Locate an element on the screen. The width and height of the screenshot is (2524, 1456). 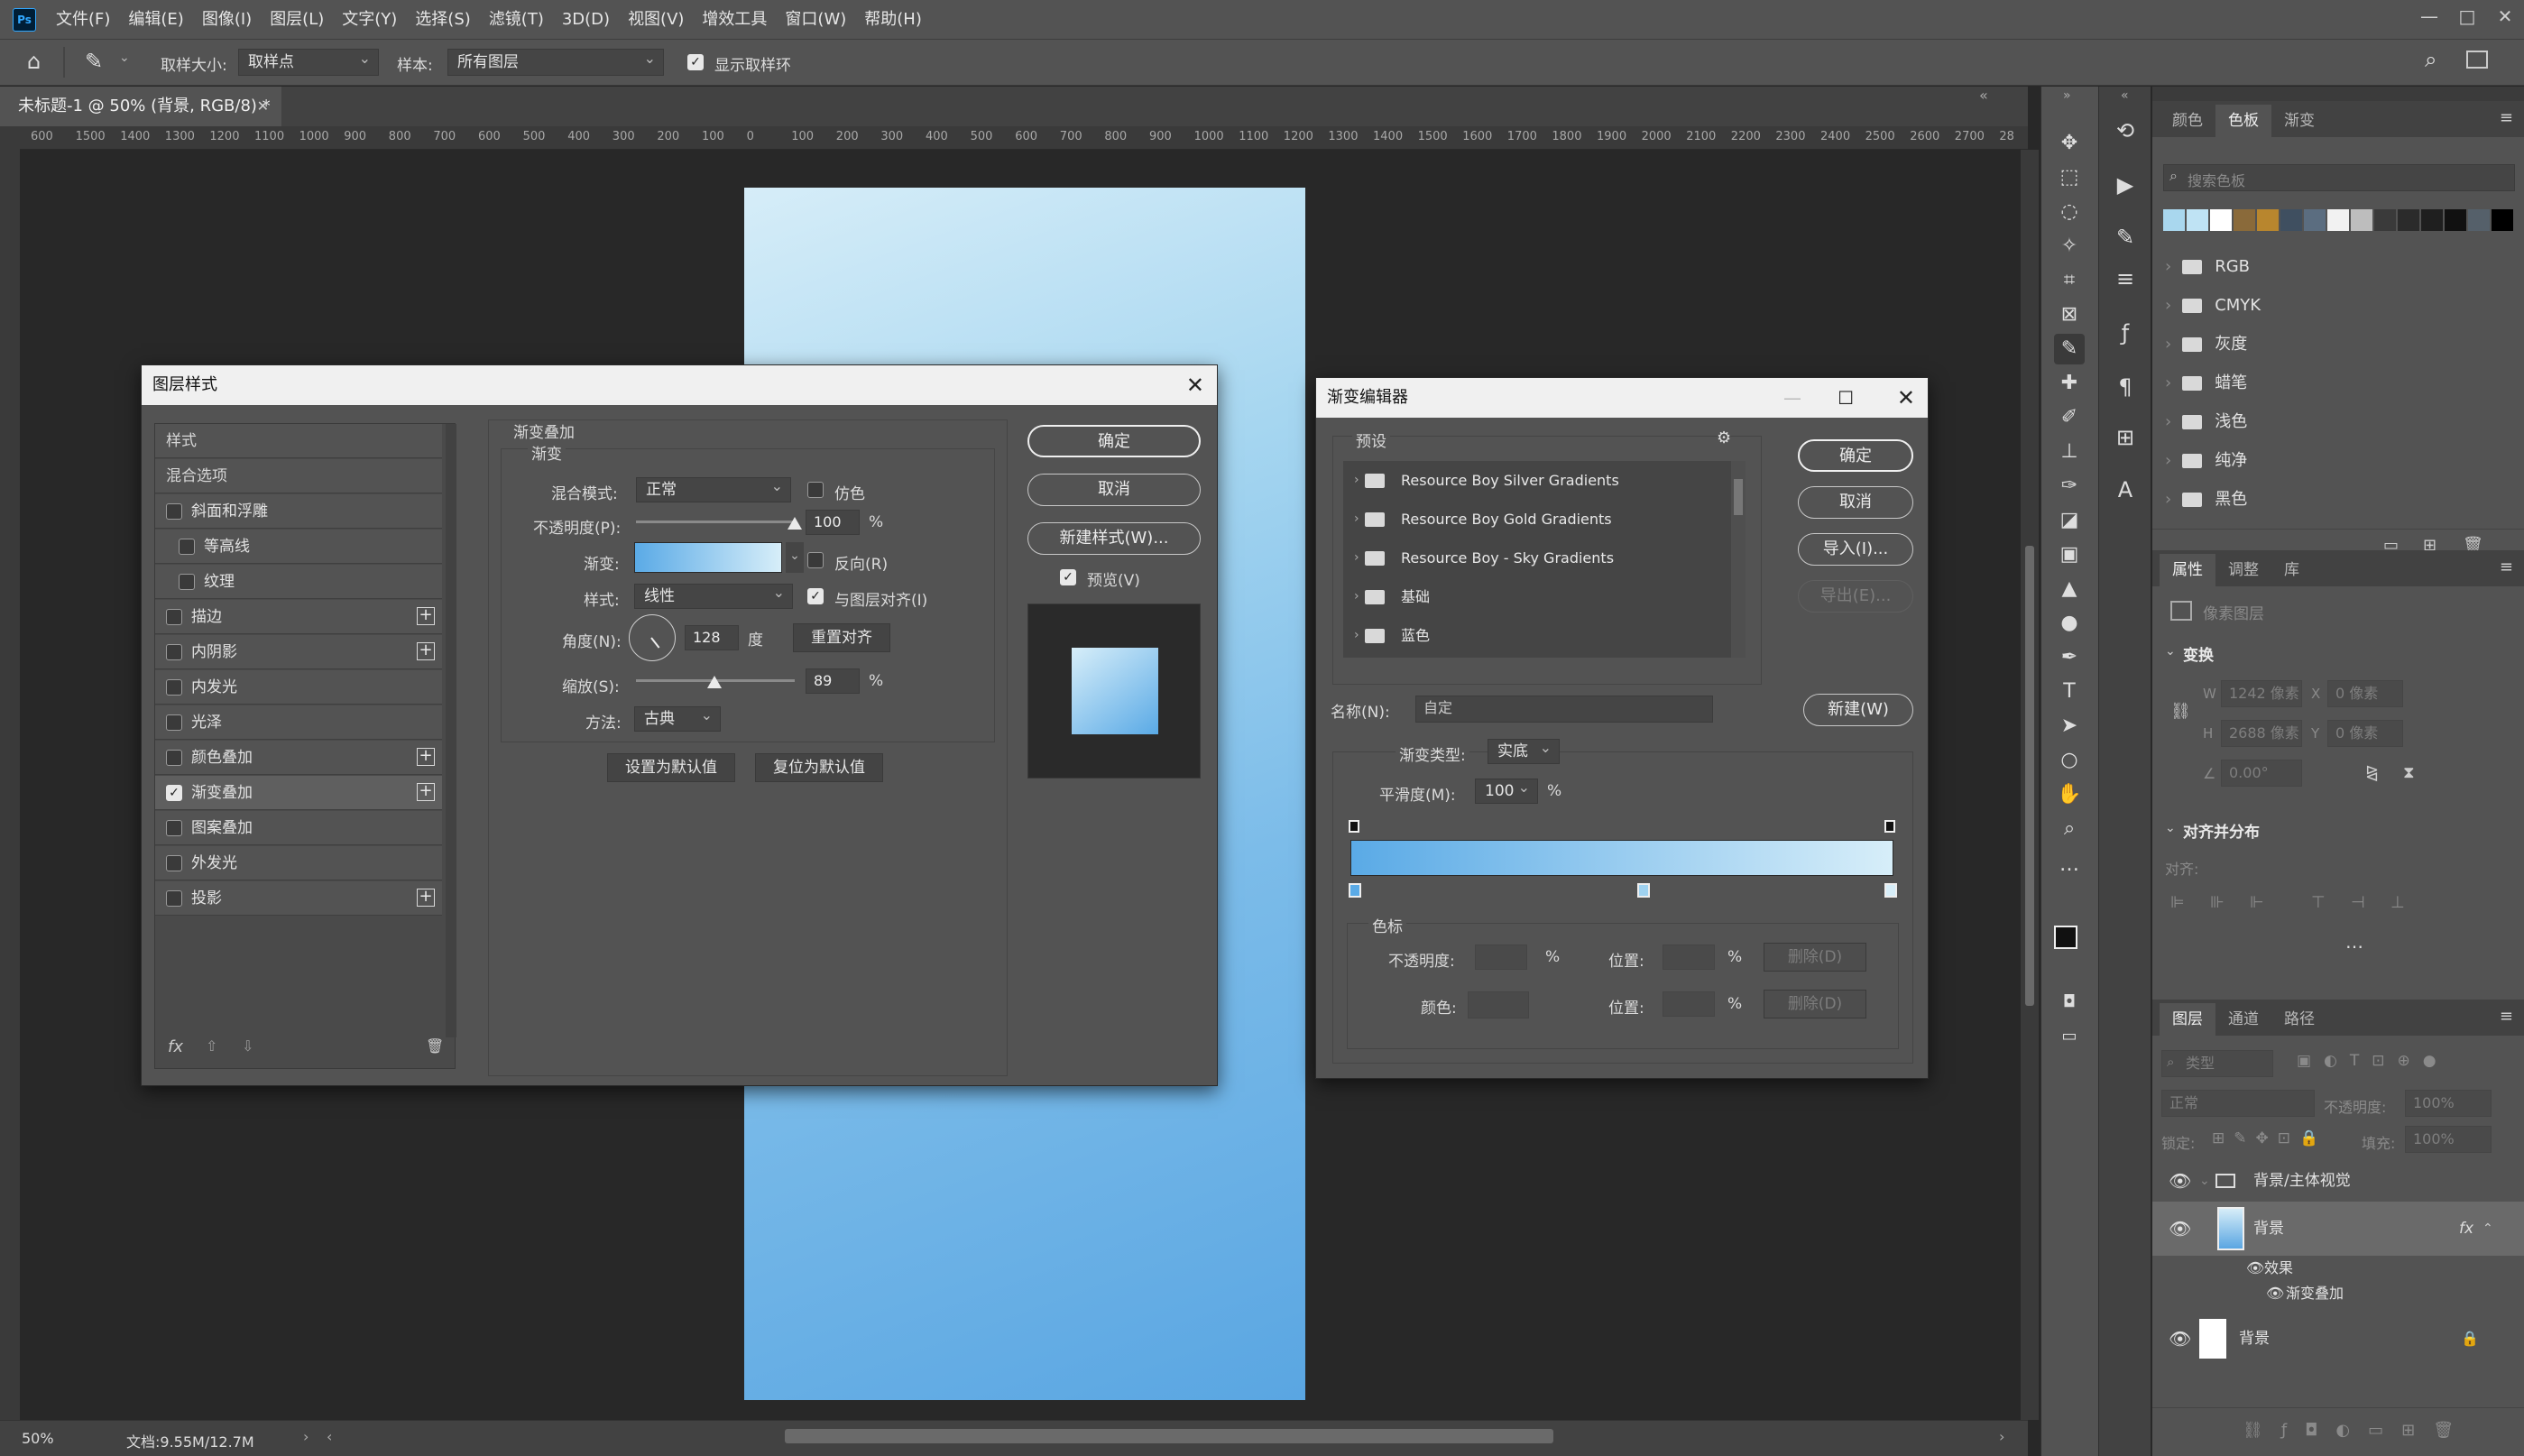
menu-3d: 3D(D) is located at coordinates (586, 19).